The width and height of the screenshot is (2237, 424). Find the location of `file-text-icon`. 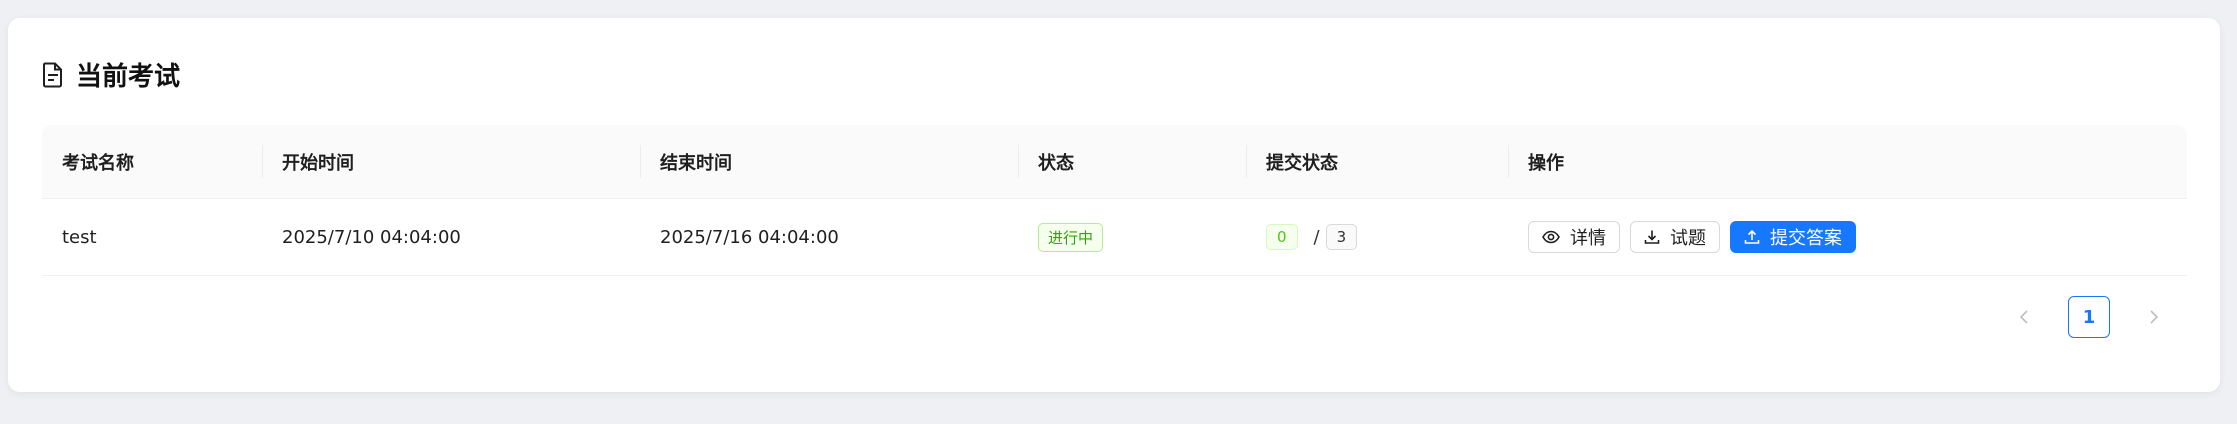

file-text-icon is located at coordinates (53, 75).